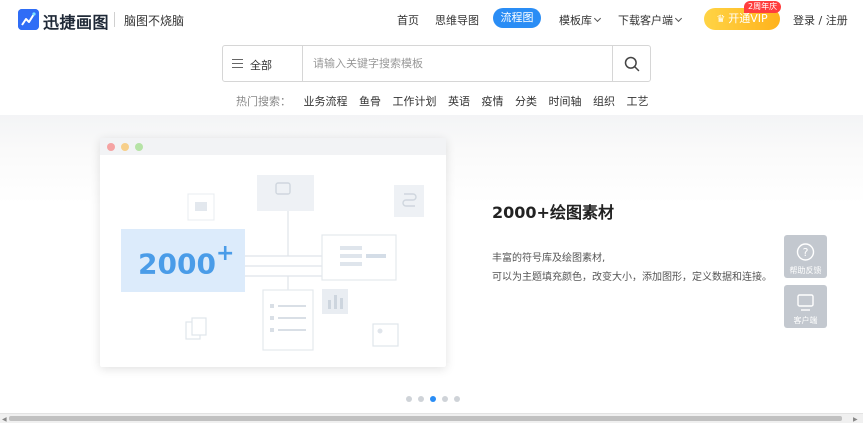 The image size is (863, 423). Describe the element at coordinates (748, 18) in the screenshot. I see `vip-button-label: 开通VIP` at that location.